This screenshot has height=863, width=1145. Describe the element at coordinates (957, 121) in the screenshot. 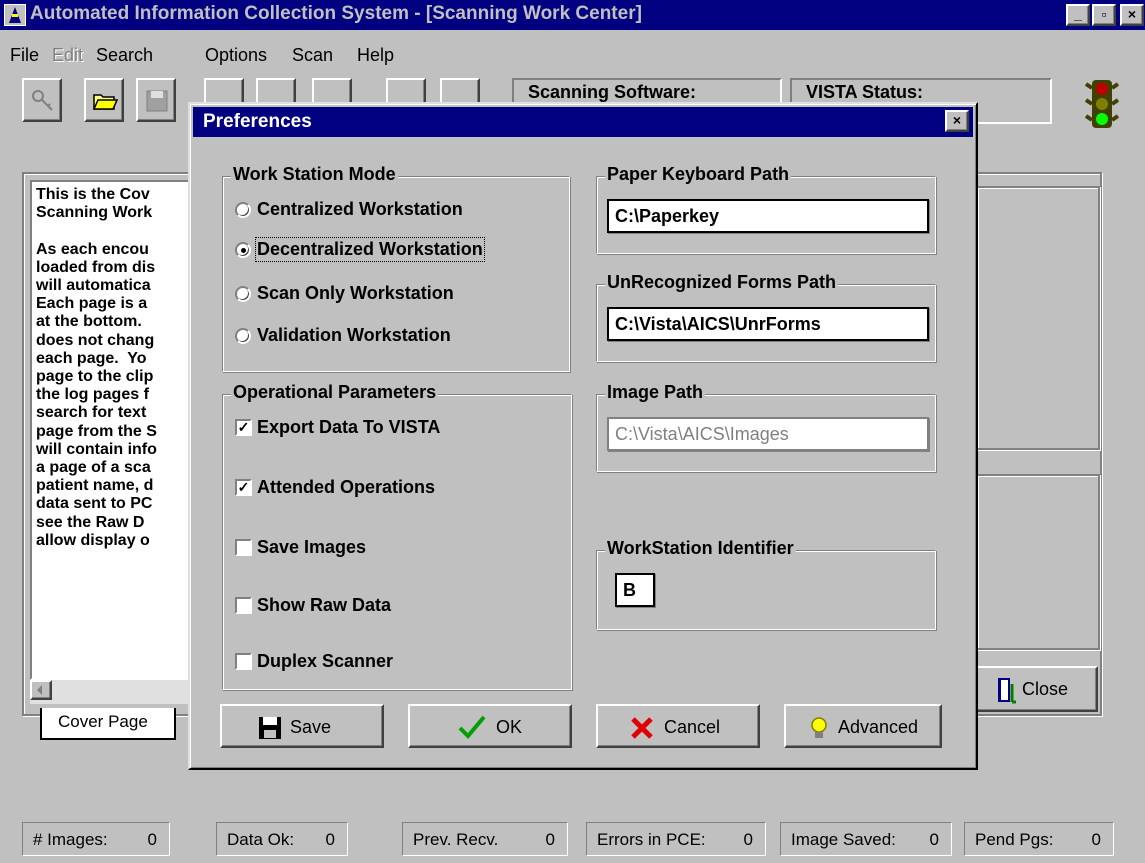

I see `dialog-close-button: ×` at that location.